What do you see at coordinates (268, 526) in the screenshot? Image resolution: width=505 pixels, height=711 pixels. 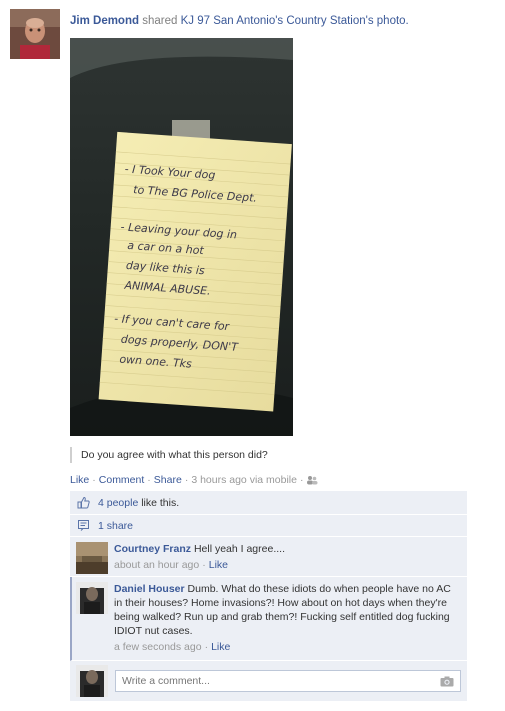 I see `shares-row: 1 share` at bounding box center [268, 526].